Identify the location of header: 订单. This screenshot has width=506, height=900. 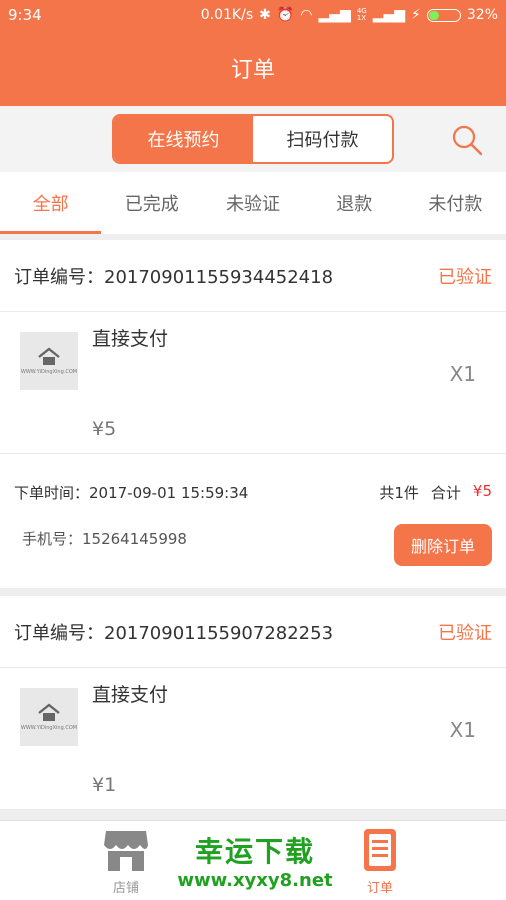
(253, 68).